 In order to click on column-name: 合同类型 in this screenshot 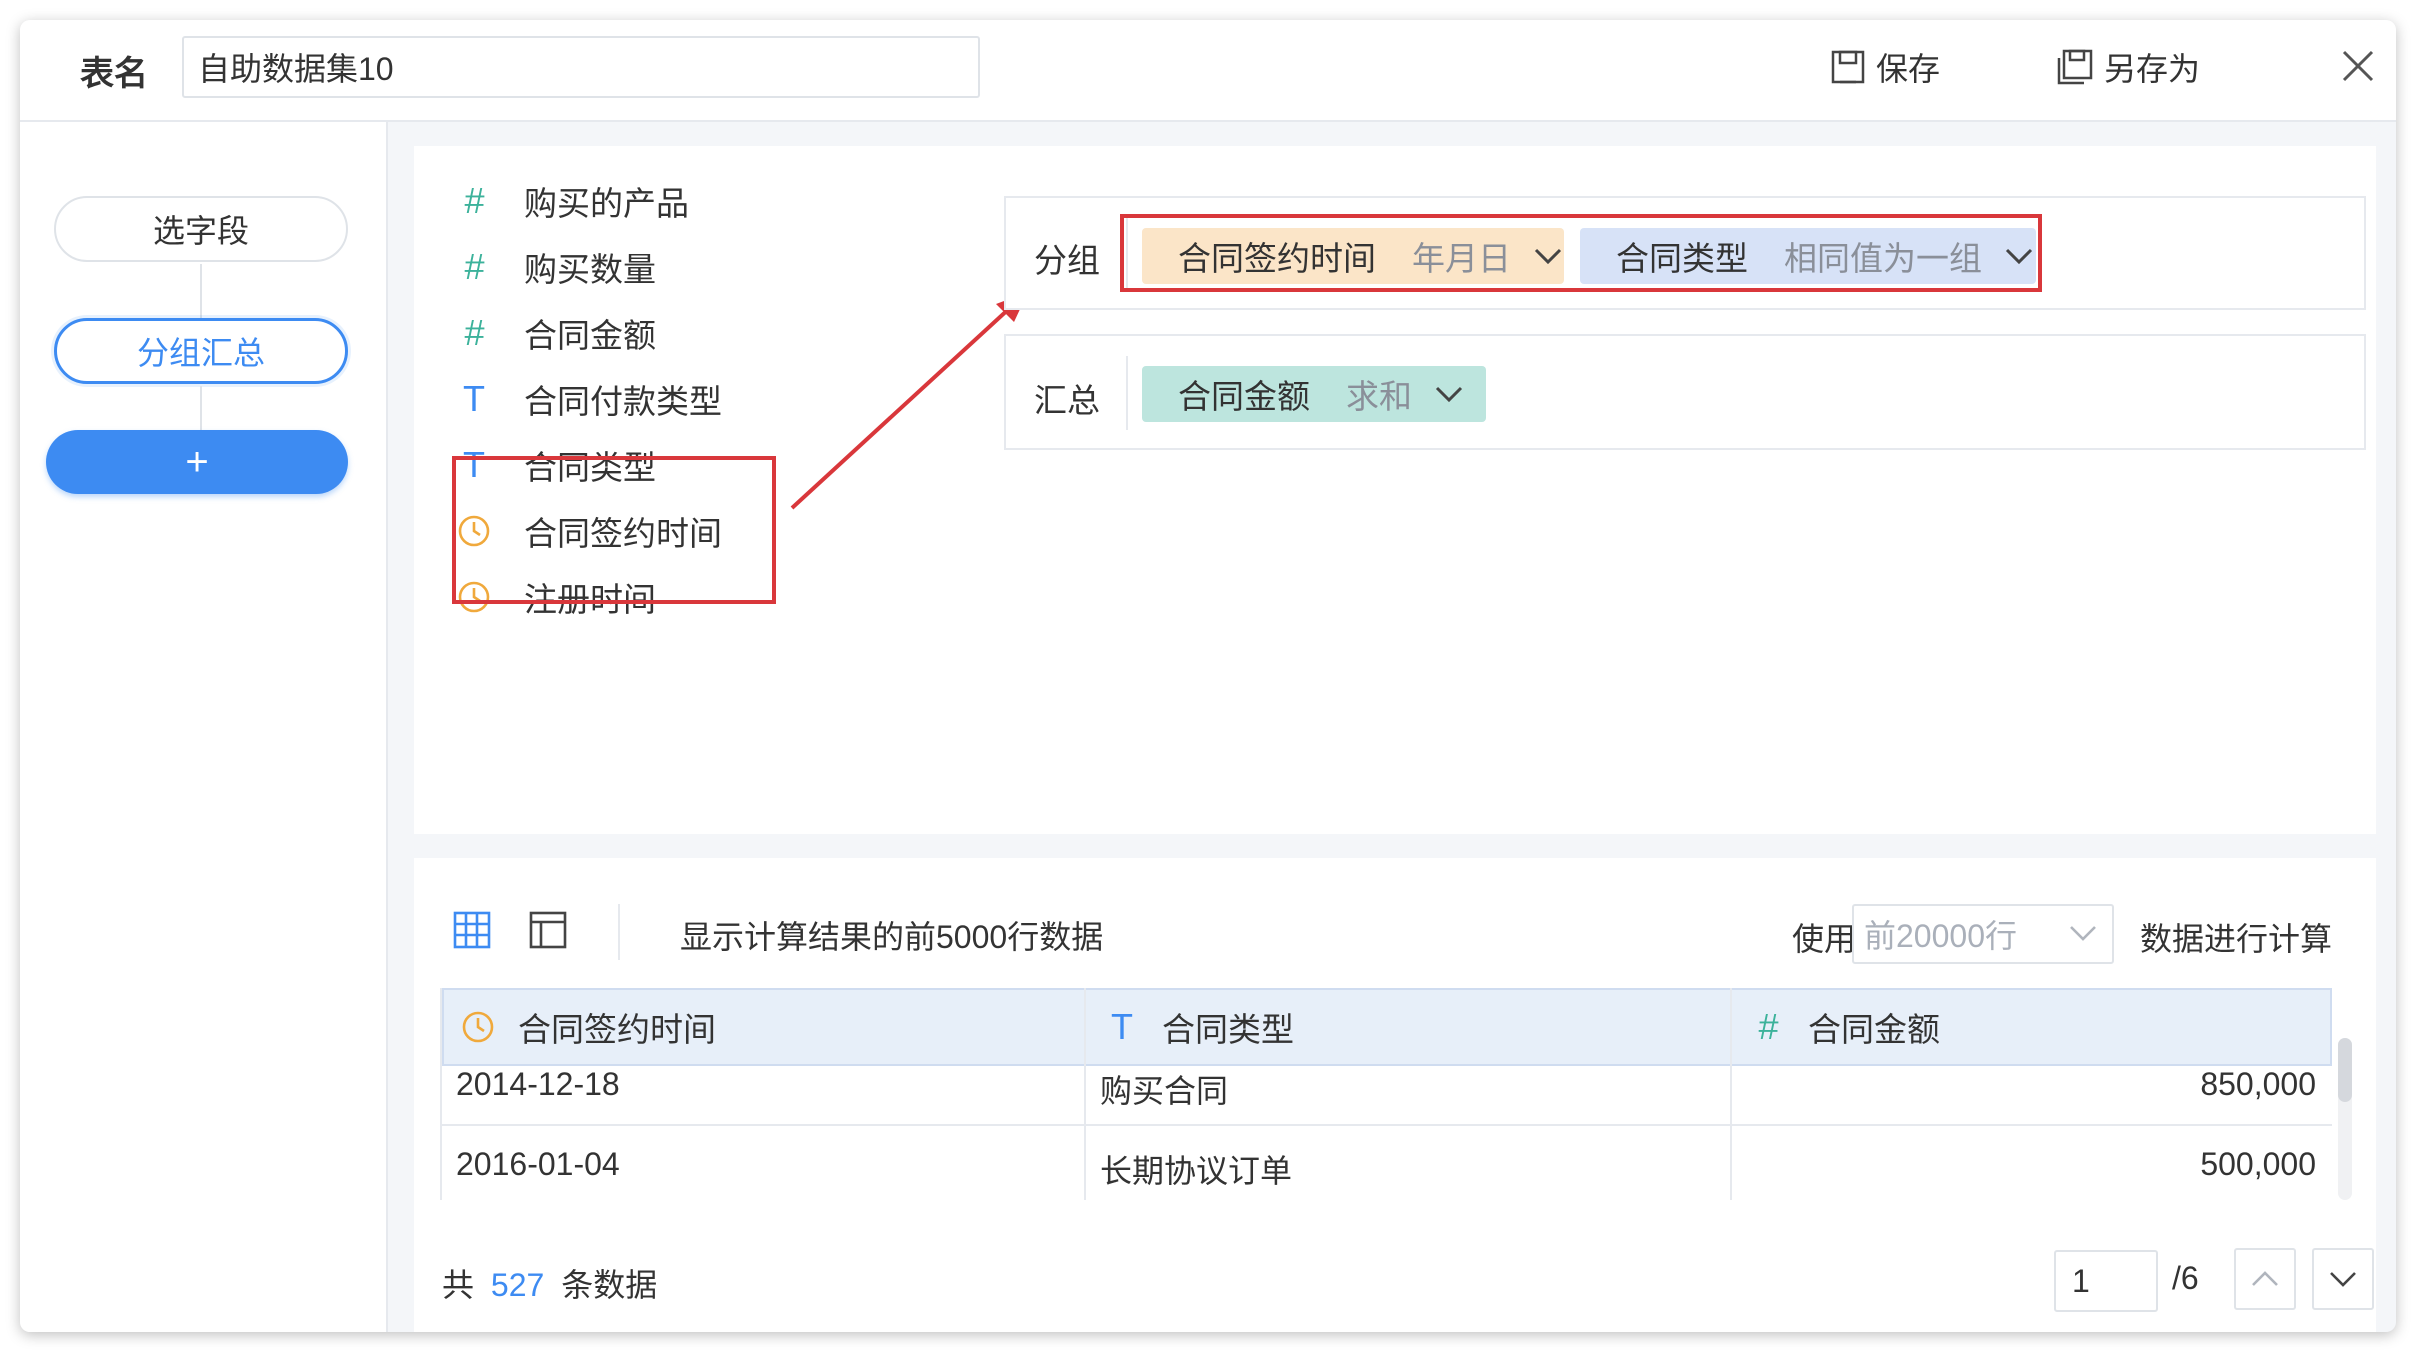, I will do `click(1228, 1029)`.